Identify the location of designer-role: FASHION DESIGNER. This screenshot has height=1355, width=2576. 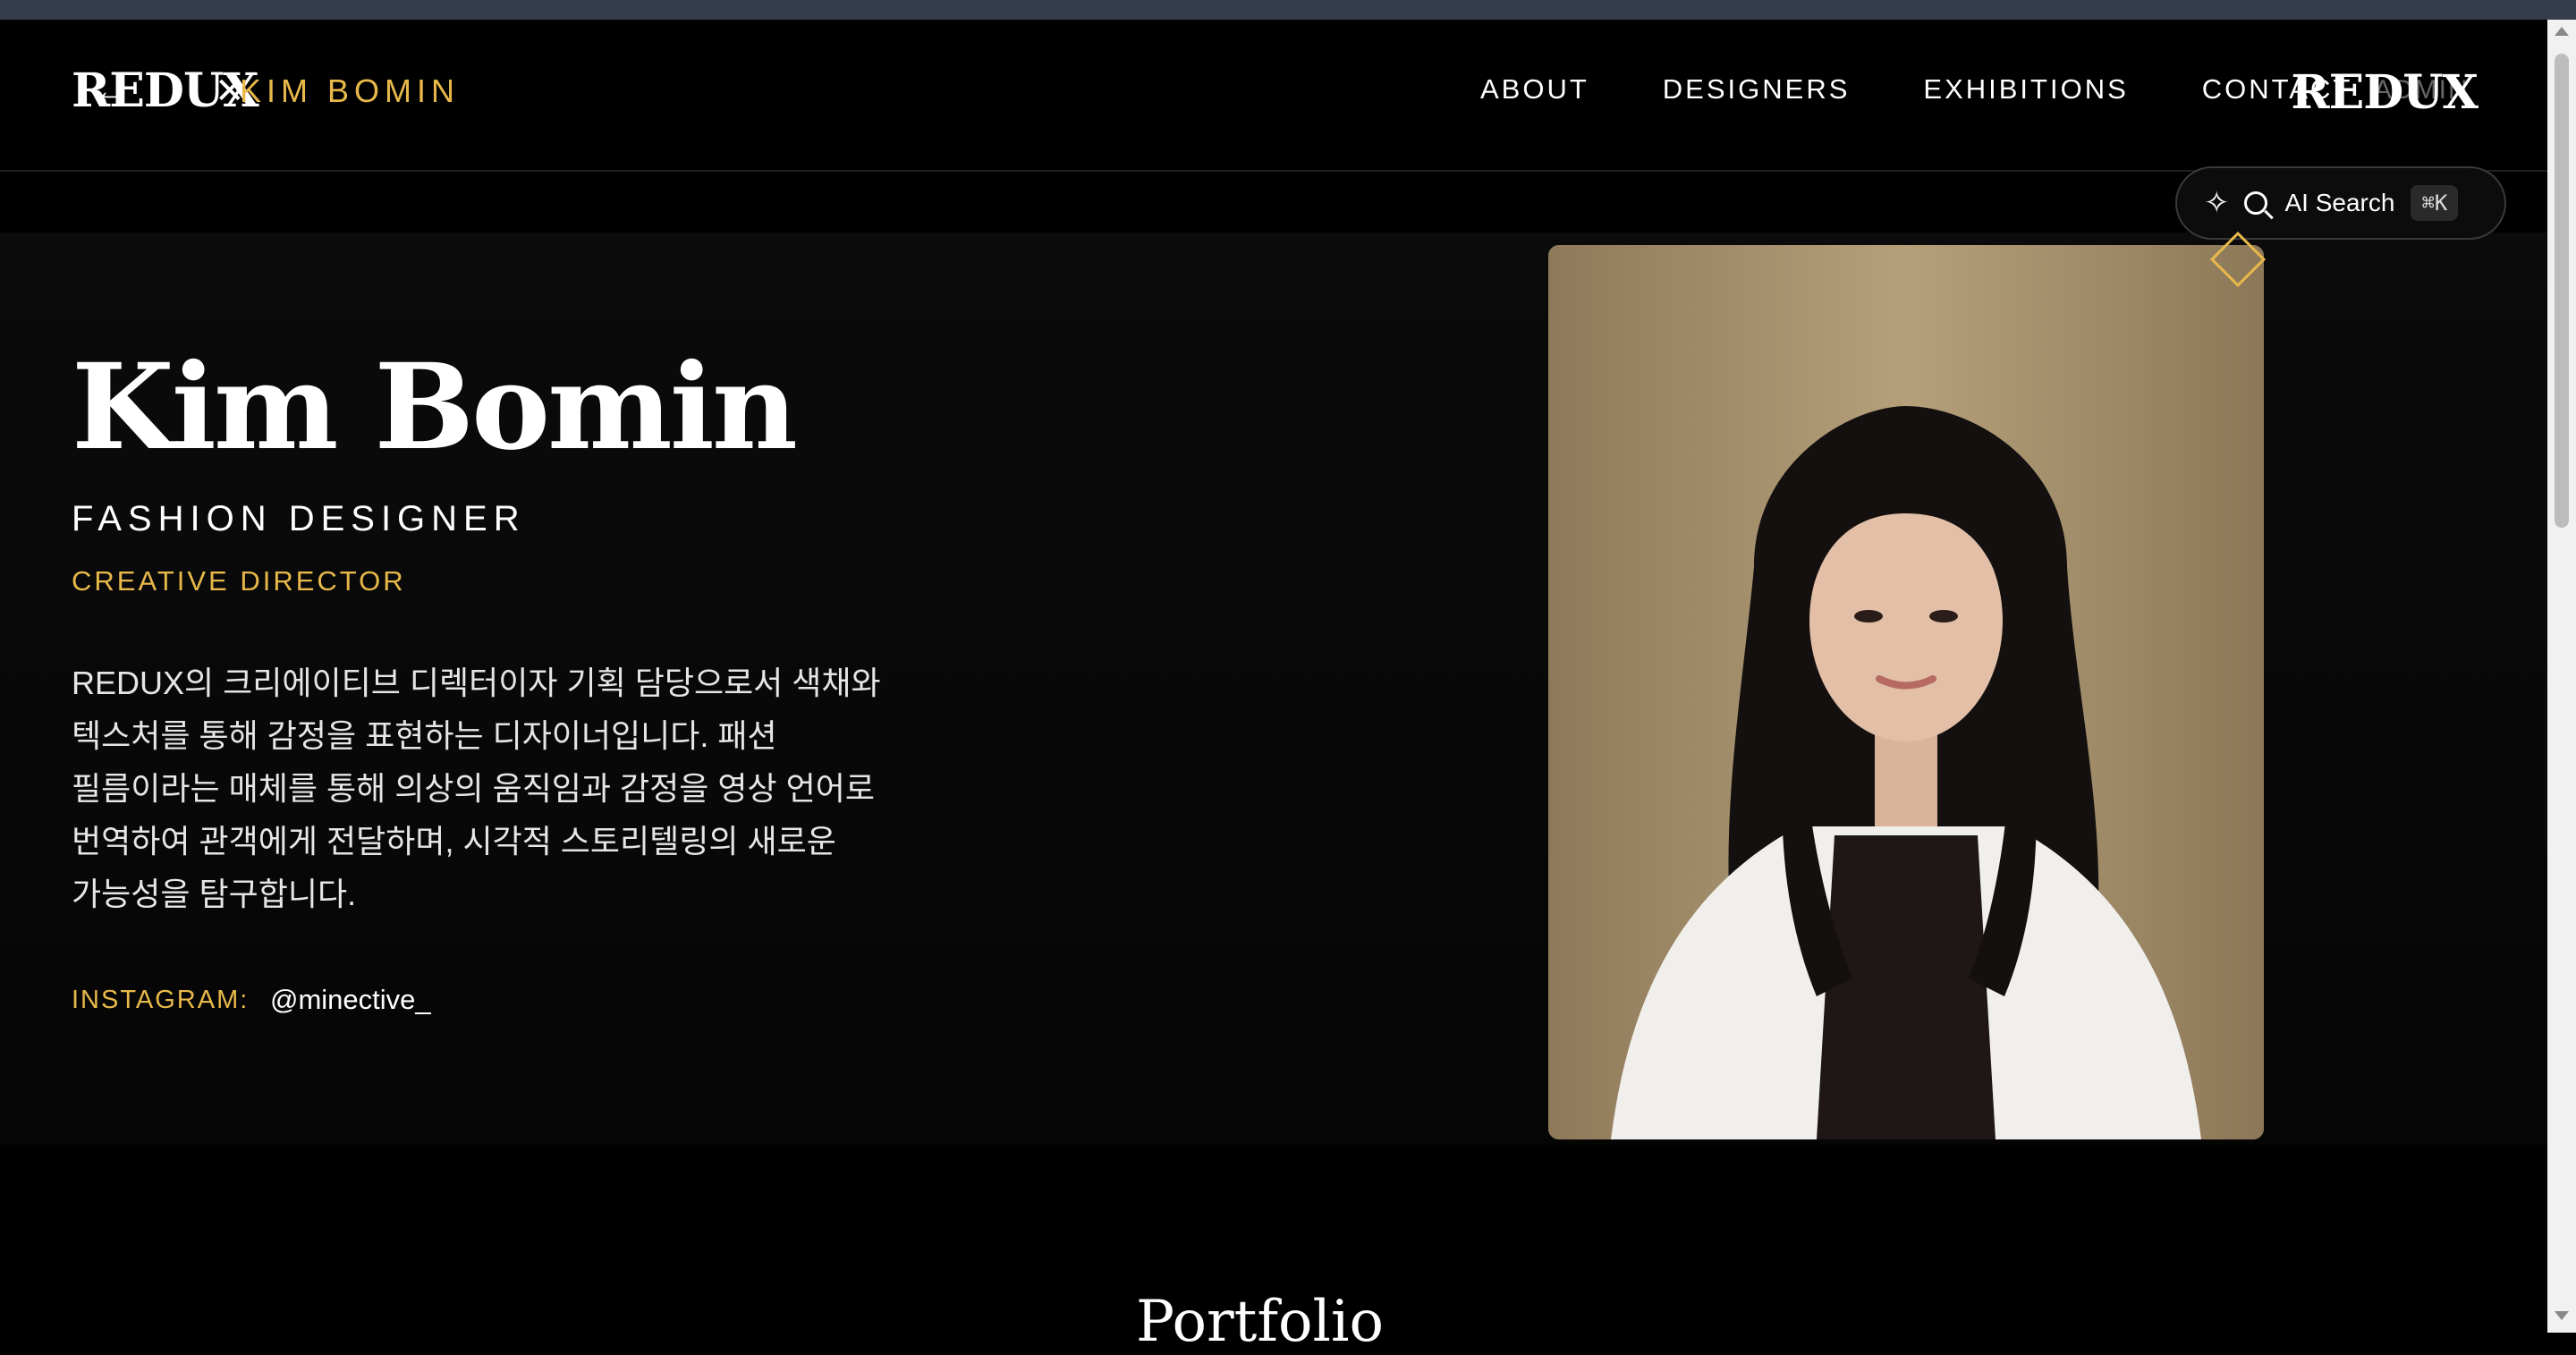
(299, 518).